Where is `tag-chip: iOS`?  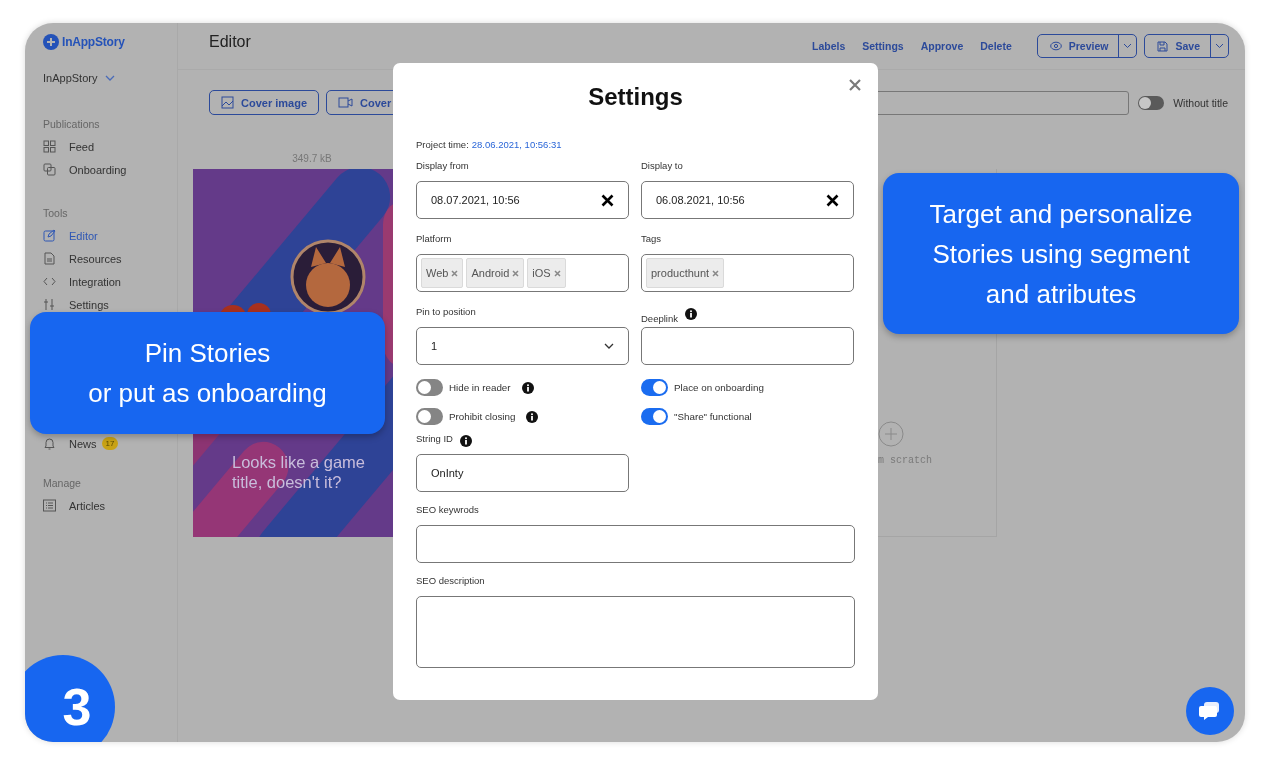
tag-chip: iOS is located at coordinates (546, 273).